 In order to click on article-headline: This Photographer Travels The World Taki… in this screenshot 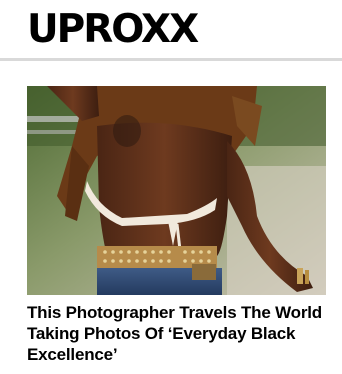, I will do `click(177, 333)`.